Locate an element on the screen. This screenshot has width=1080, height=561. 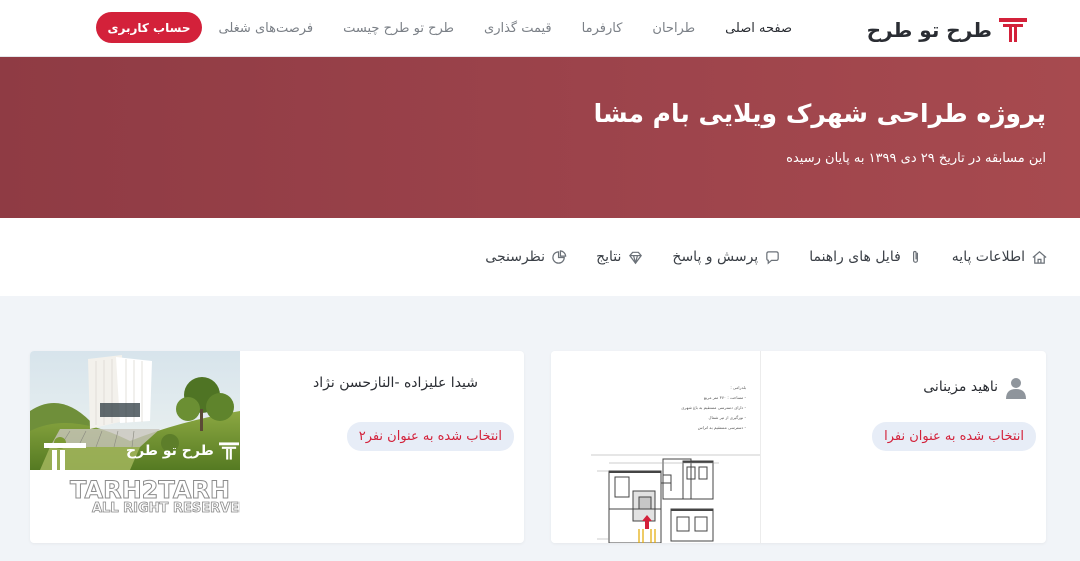
designer-row: ناهید مزینانی is located at coordinates (975, 387).